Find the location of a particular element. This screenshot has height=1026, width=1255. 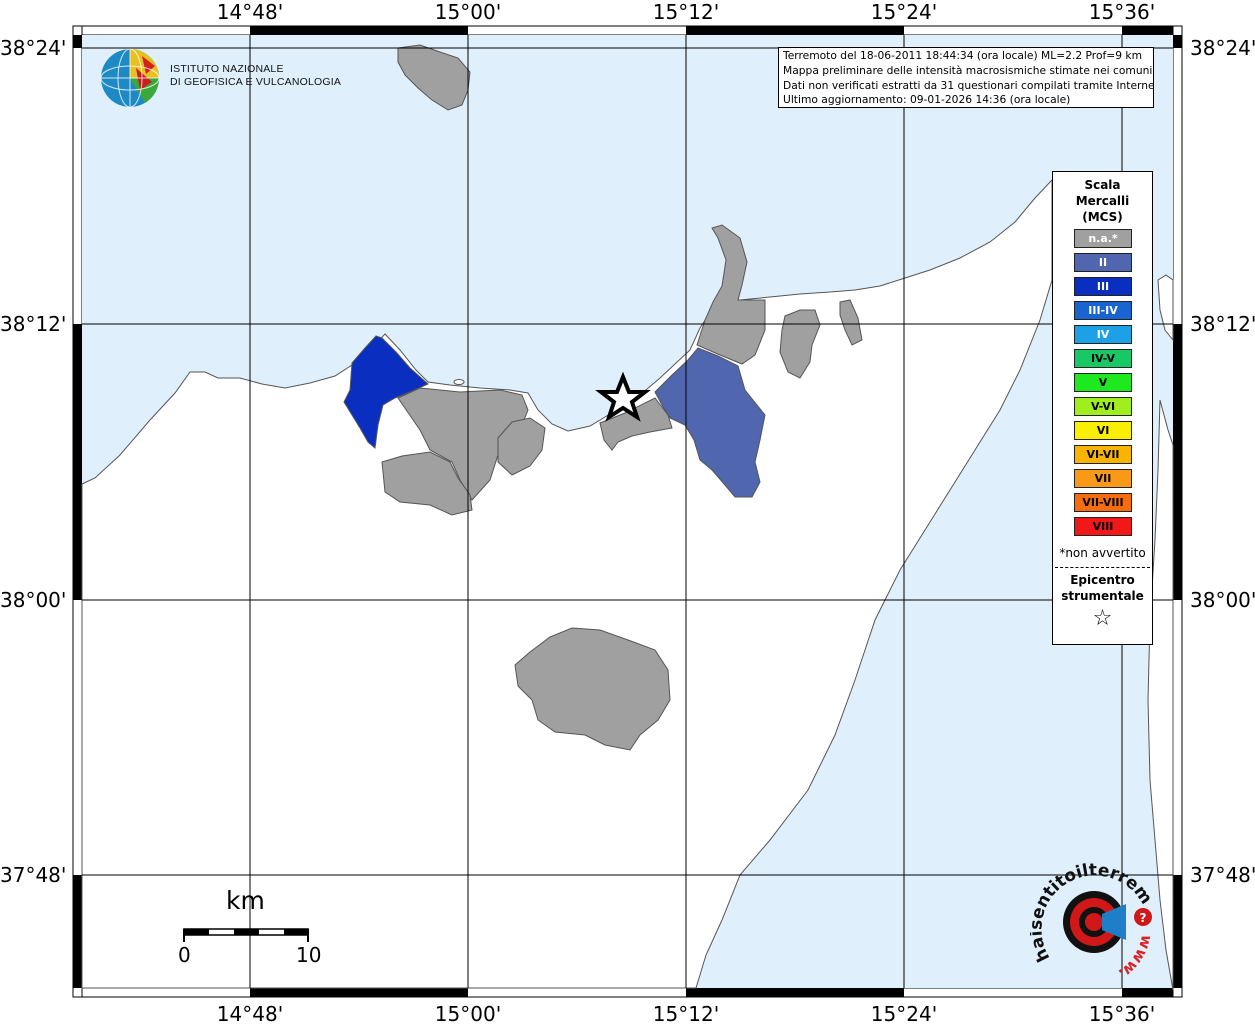

legend-swatch: V is located at coordinates (1103, 382).